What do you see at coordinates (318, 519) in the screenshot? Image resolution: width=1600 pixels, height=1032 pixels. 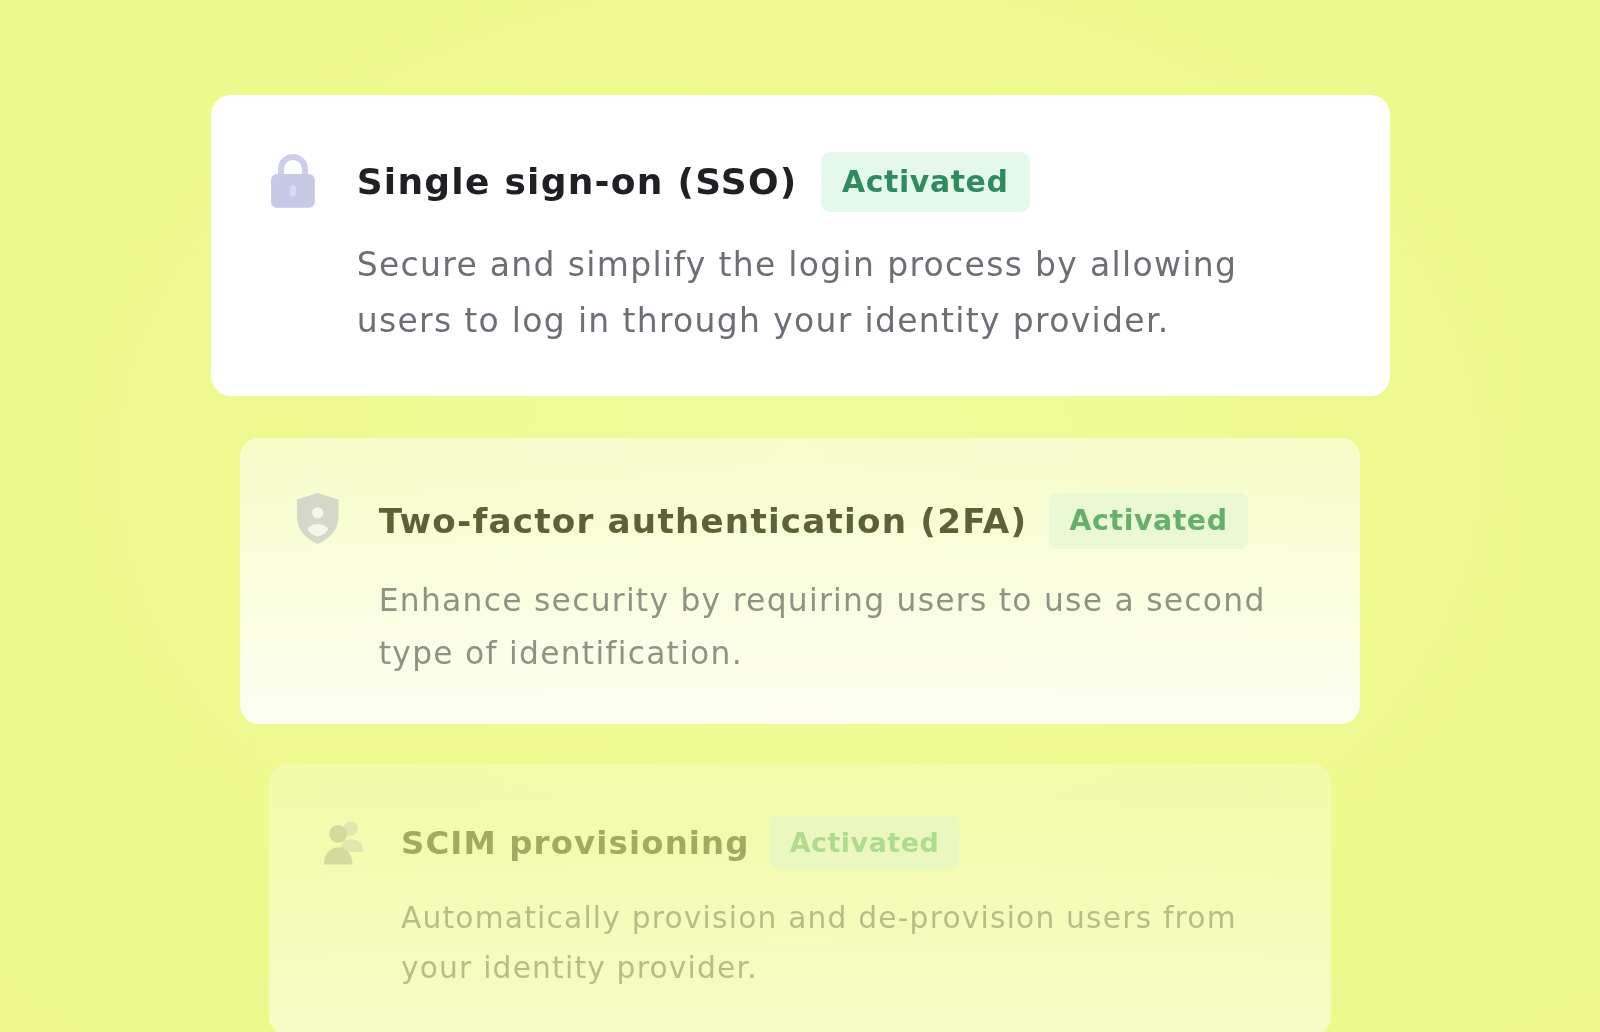 I see `shield-user-icon` at bounding box center [318, 519].